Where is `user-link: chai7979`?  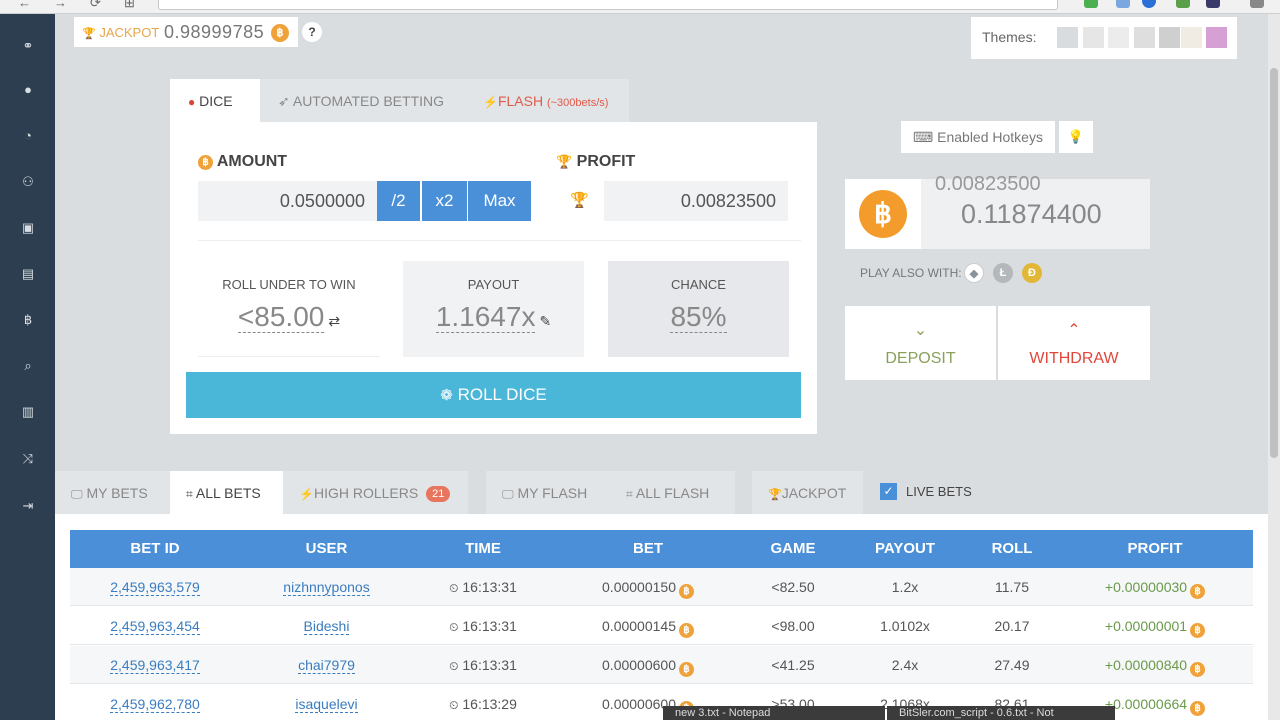
user-link: chai7979 is located at coordinates (326, 665).